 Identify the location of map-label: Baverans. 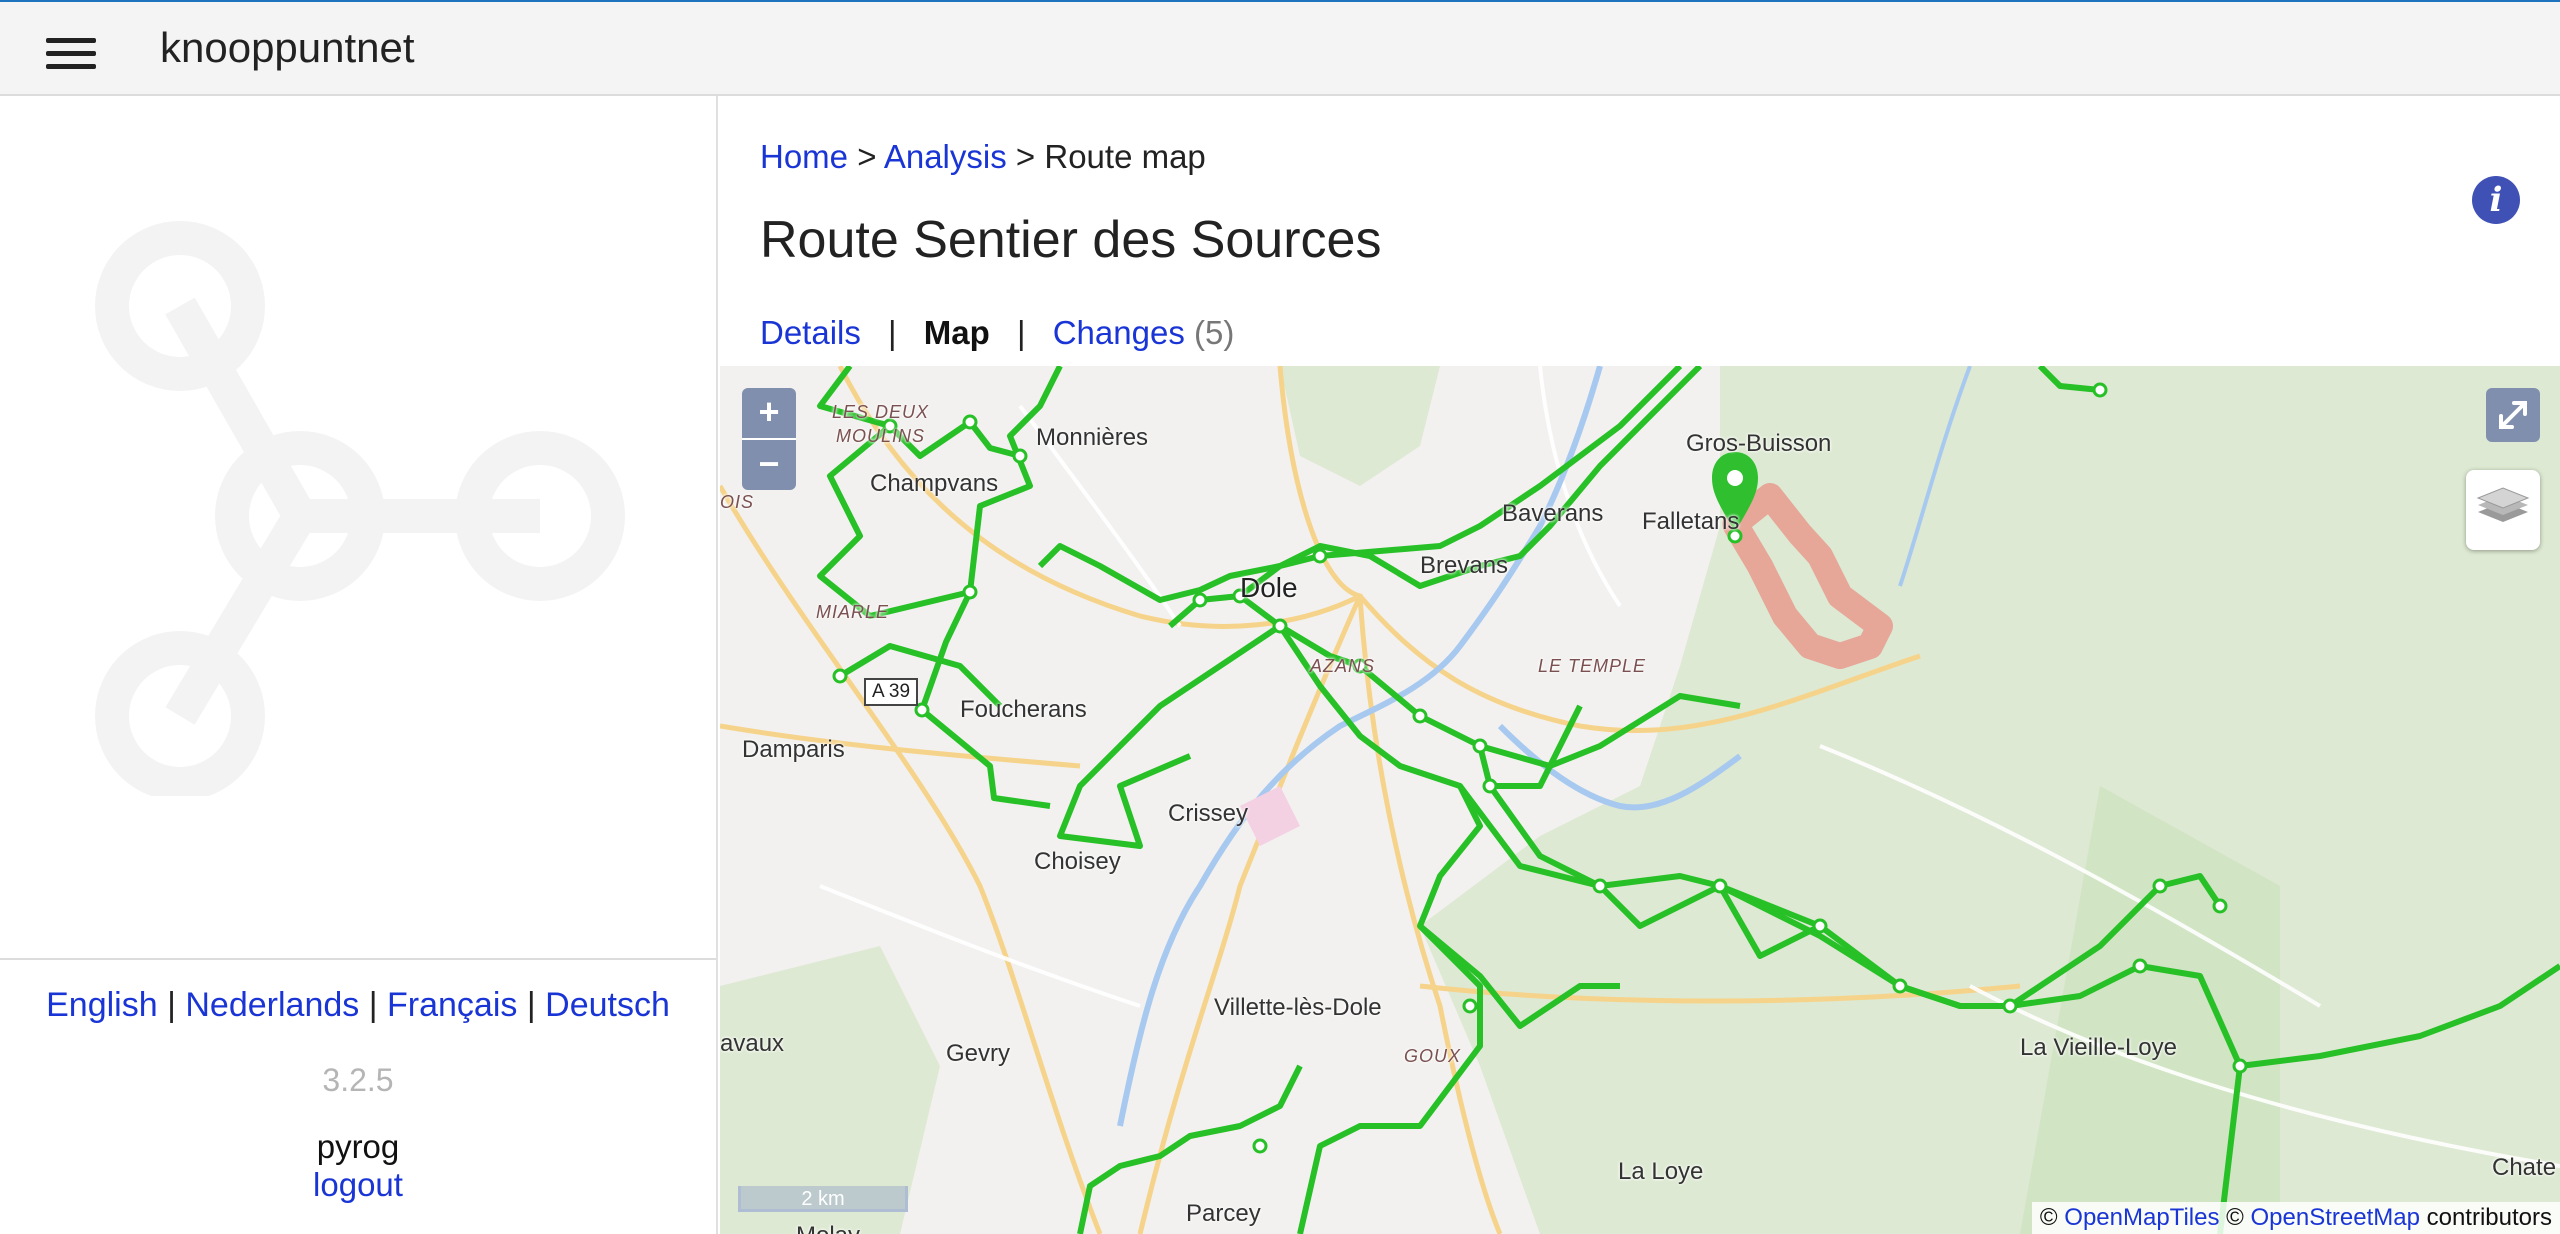
(1553, 513).